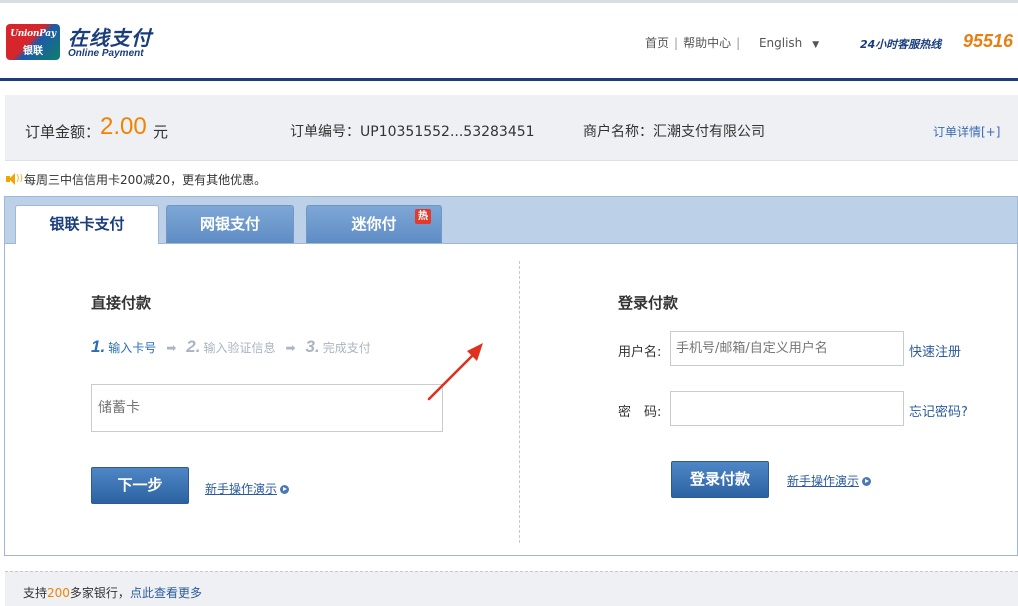 The width and height of the screenshot is (1018, 606). I want to click on logo-text-en: UnionPay, so click(33, 34).